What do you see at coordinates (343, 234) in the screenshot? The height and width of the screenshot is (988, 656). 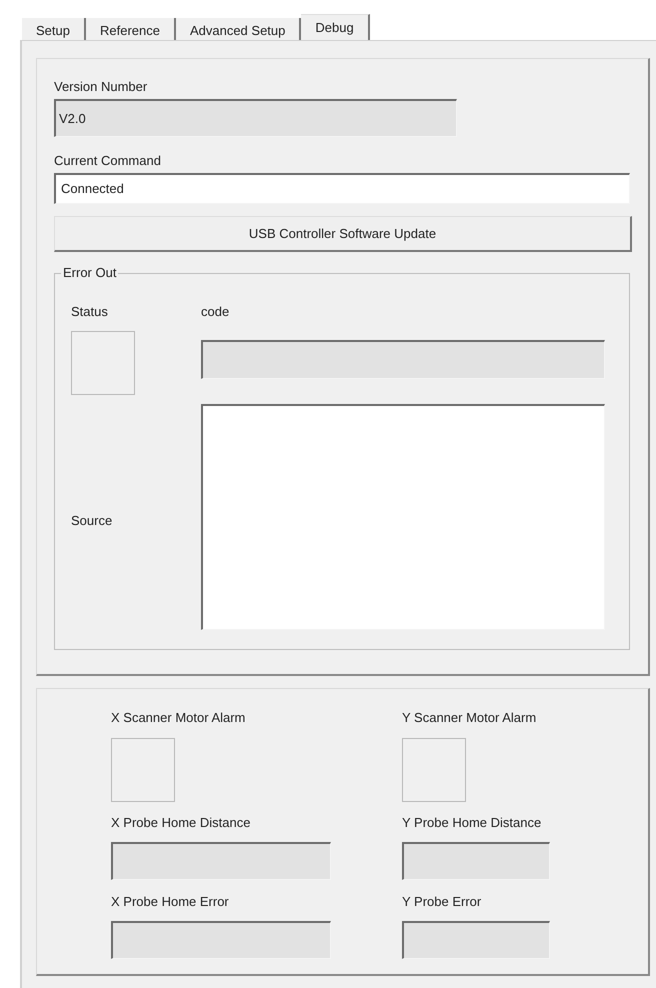 I see `update-button: USB Controller Software Update` at bounding box center [343, 234].